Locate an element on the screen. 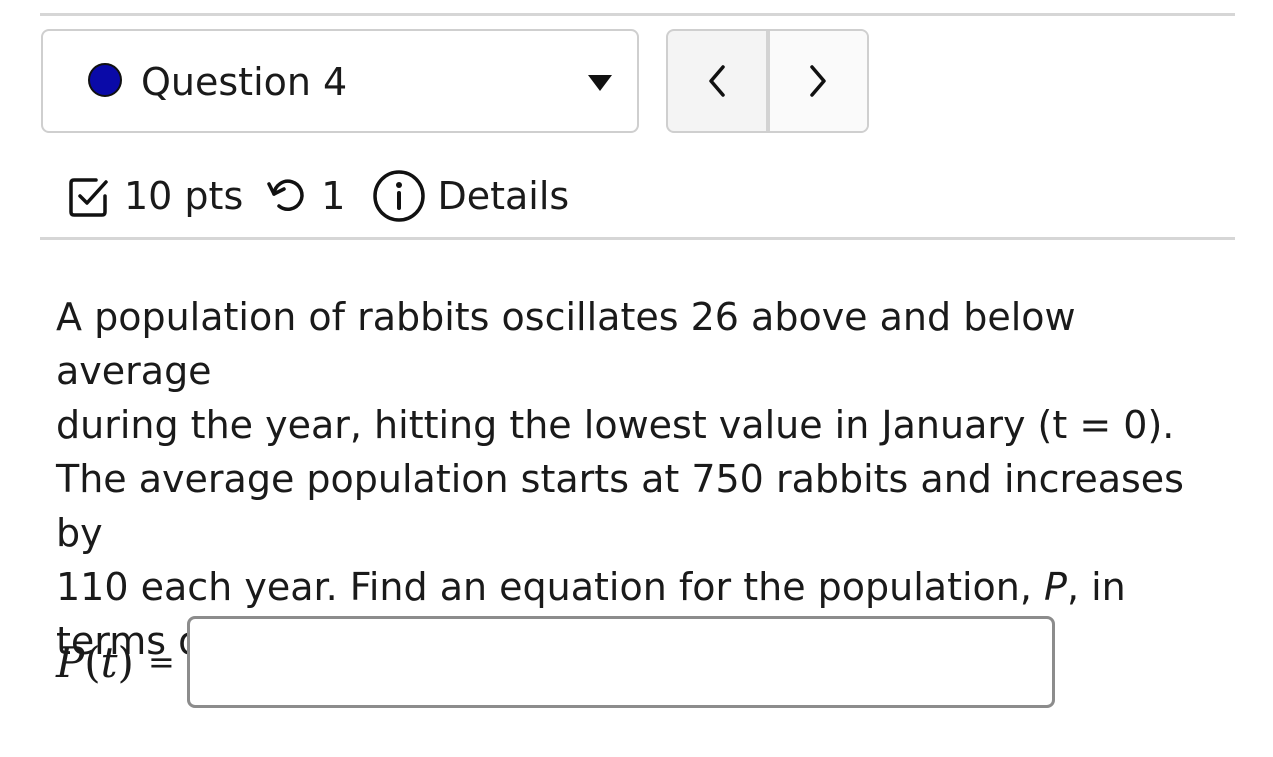  points-label: 10 pts is located at coordinates (184, 196).